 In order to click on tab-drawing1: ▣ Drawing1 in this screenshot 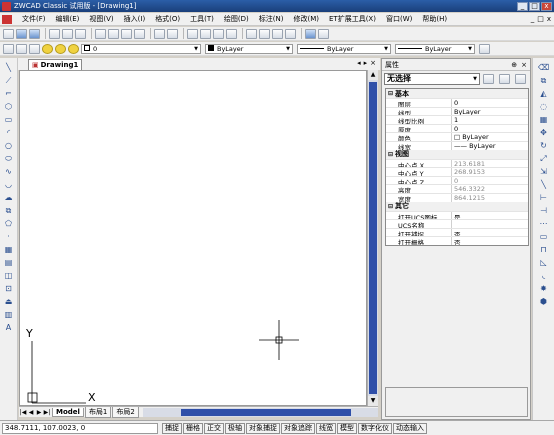, I will do `click(55, 64)`.